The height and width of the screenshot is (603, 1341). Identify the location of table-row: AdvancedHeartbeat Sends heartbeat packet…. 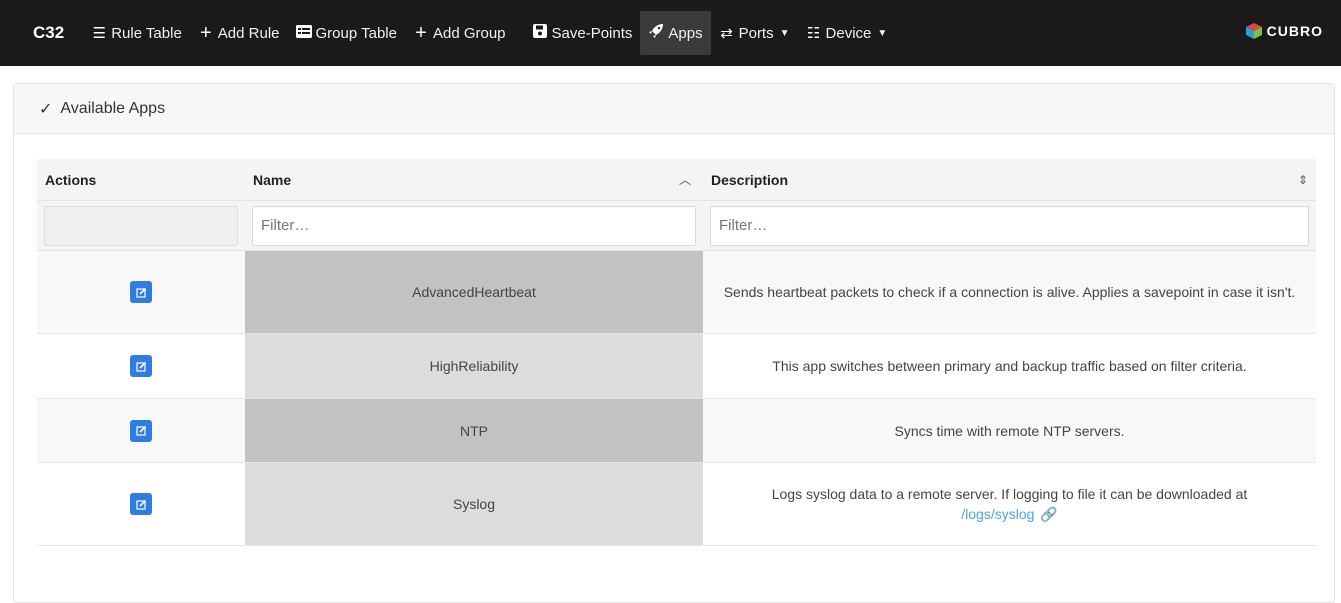
(676, 292).